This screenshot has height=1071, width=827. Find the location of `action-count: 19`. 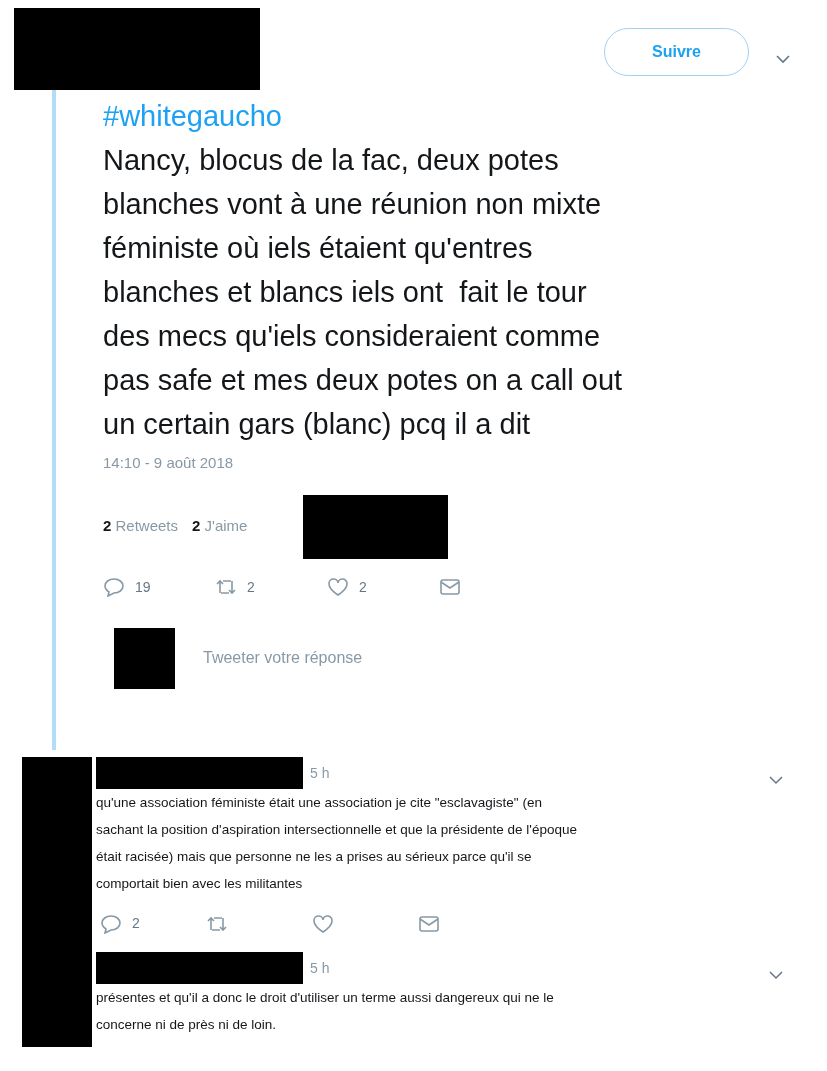

action-count: 19 is located at coordinates (143, 587).